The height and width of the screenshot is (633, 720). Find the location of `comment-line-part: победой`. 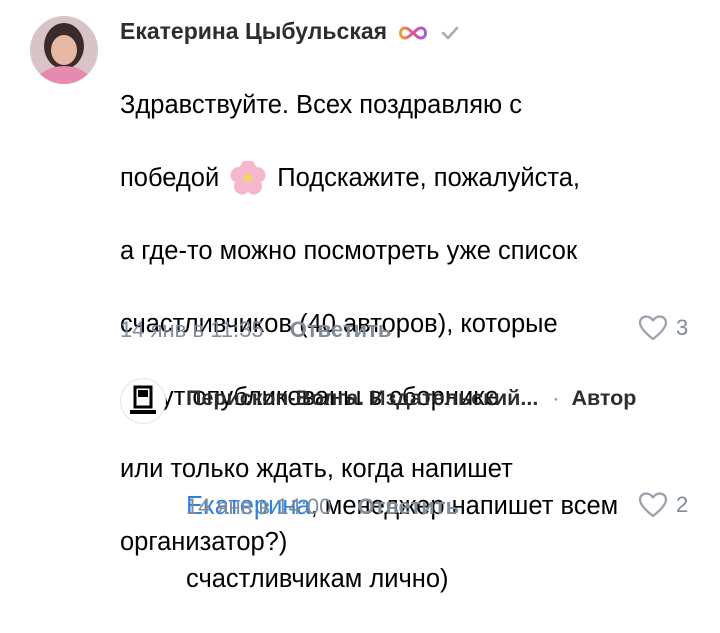

comment-line-part: победой is located at coordinates (170, 178).